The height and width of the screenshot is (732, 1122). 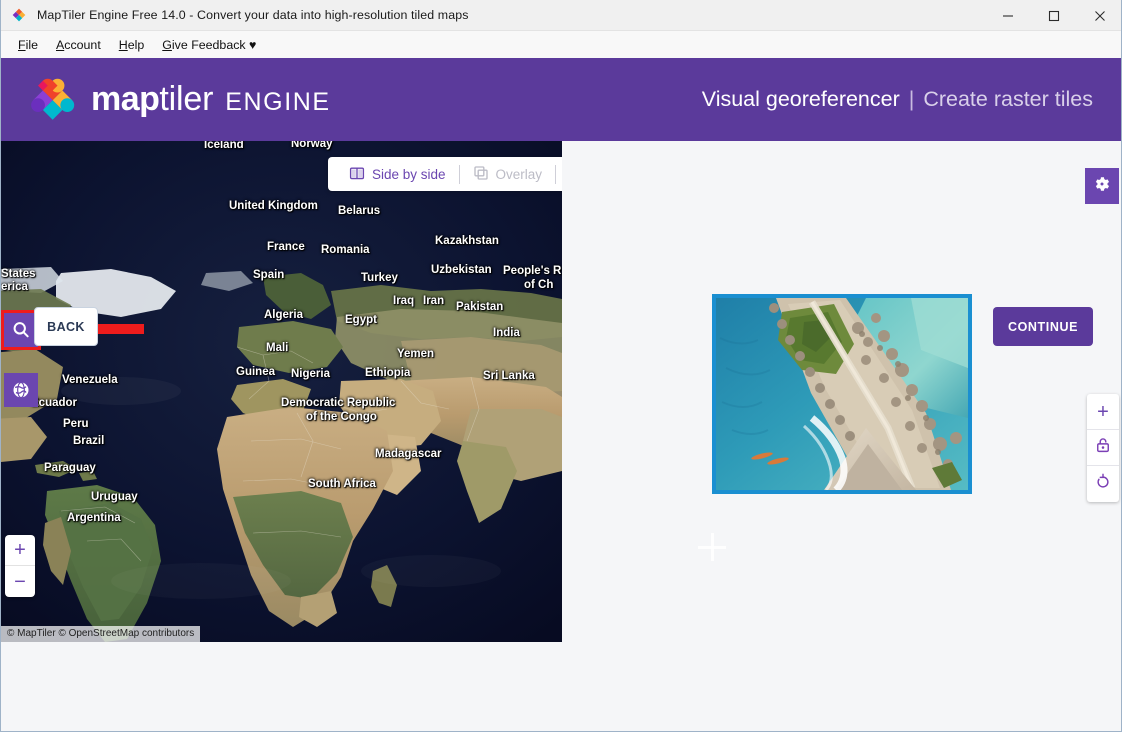 I want to click on menu-accel: F, so click(x=22, y=44).